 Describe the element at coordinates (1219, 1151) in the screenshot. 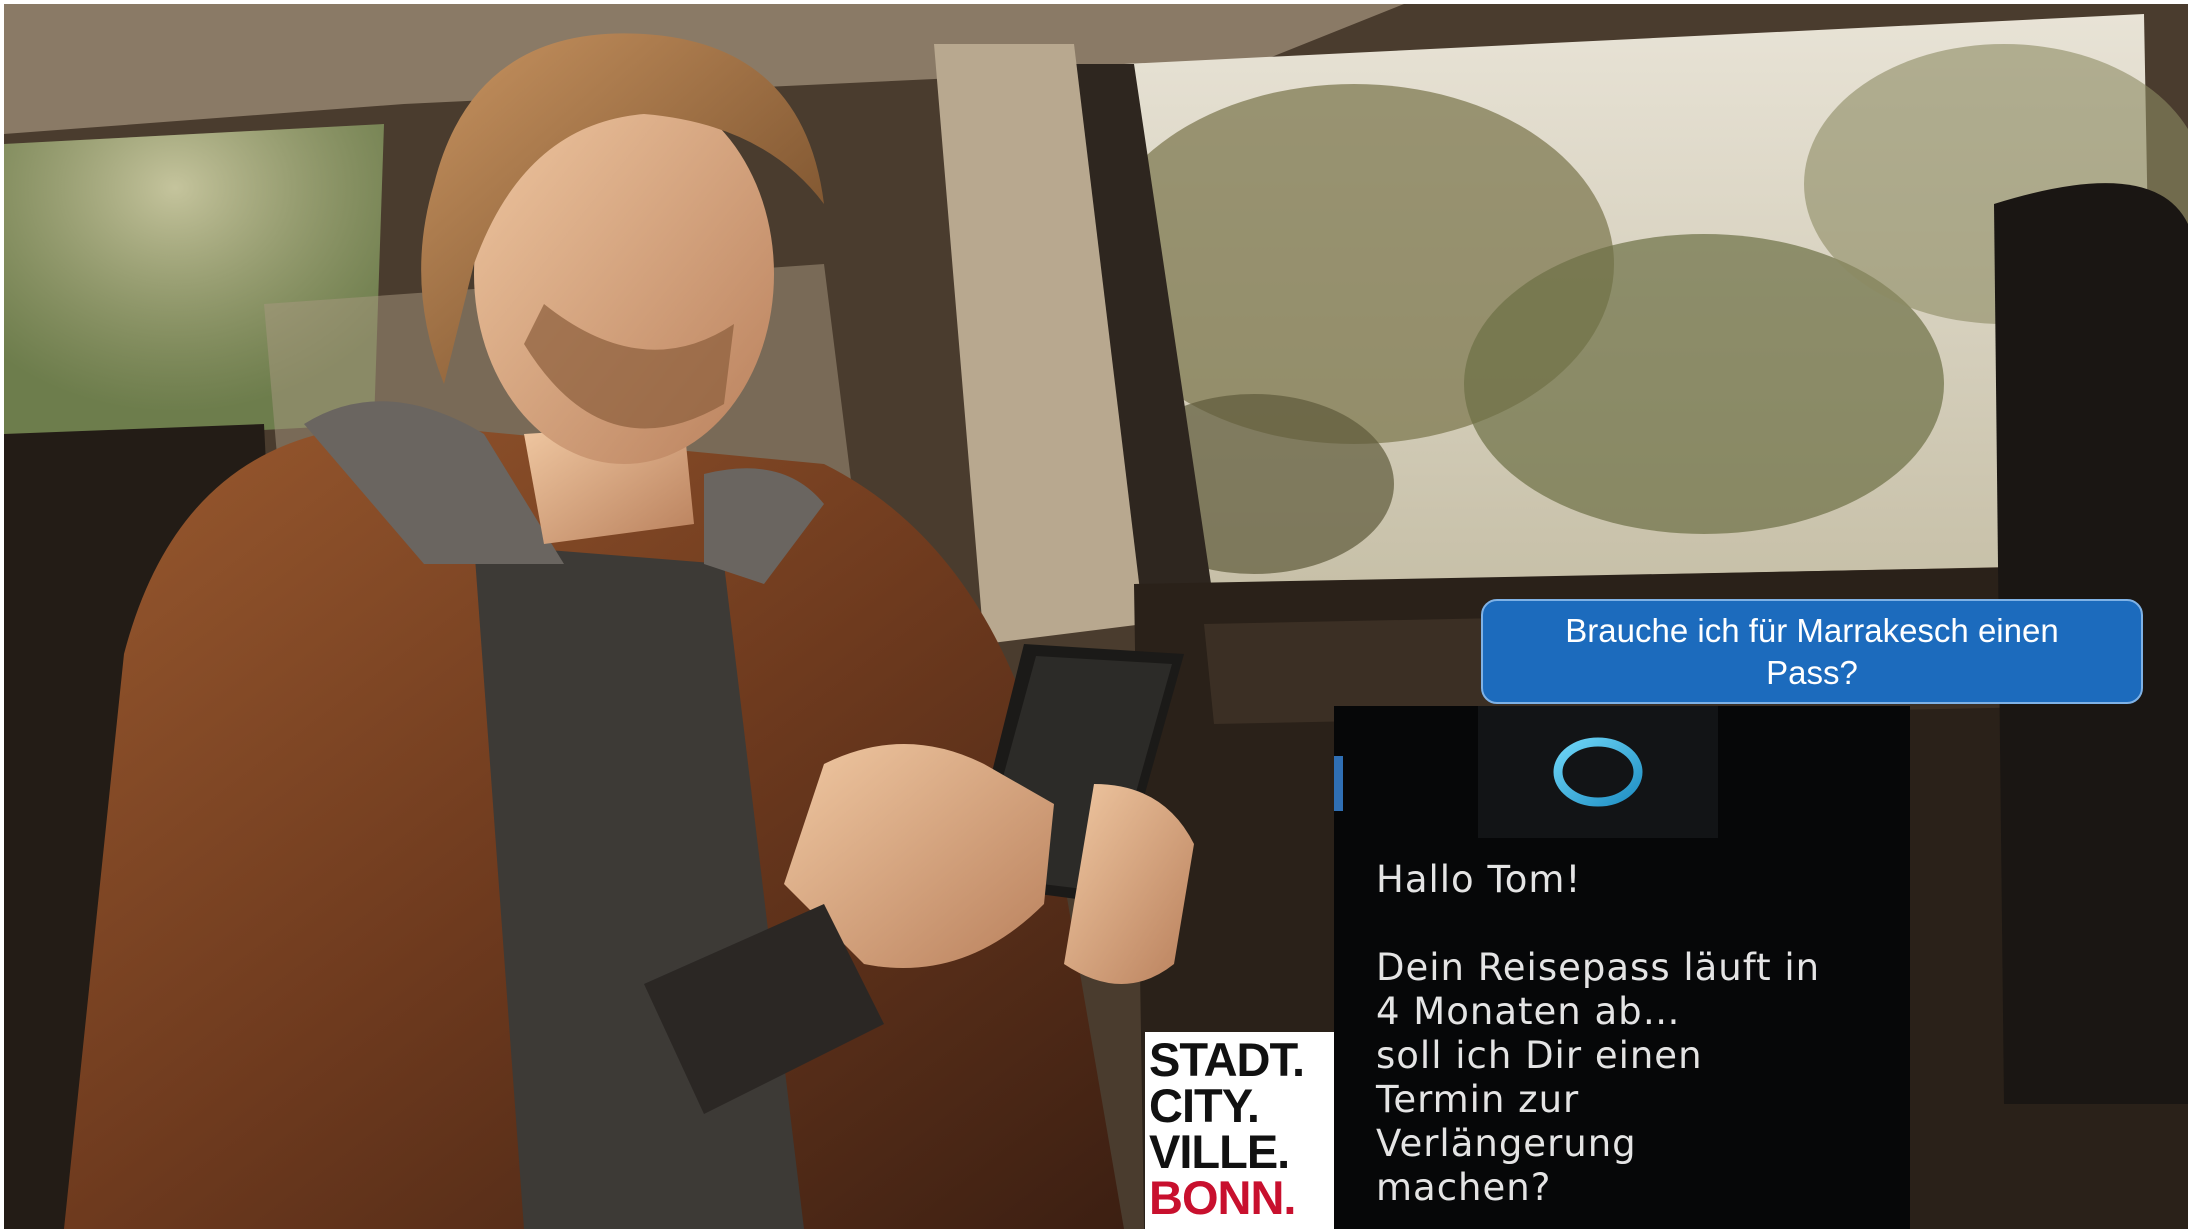

I see `logo-line-ville: VILLE.` at that location.